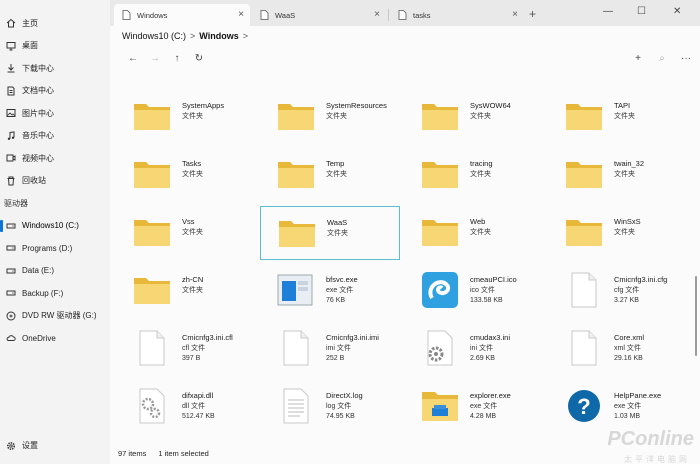  Describe the element at coordinates (330, 117) in the screenshot. I see `folder-item: SystemResources 文件夹` at that location.